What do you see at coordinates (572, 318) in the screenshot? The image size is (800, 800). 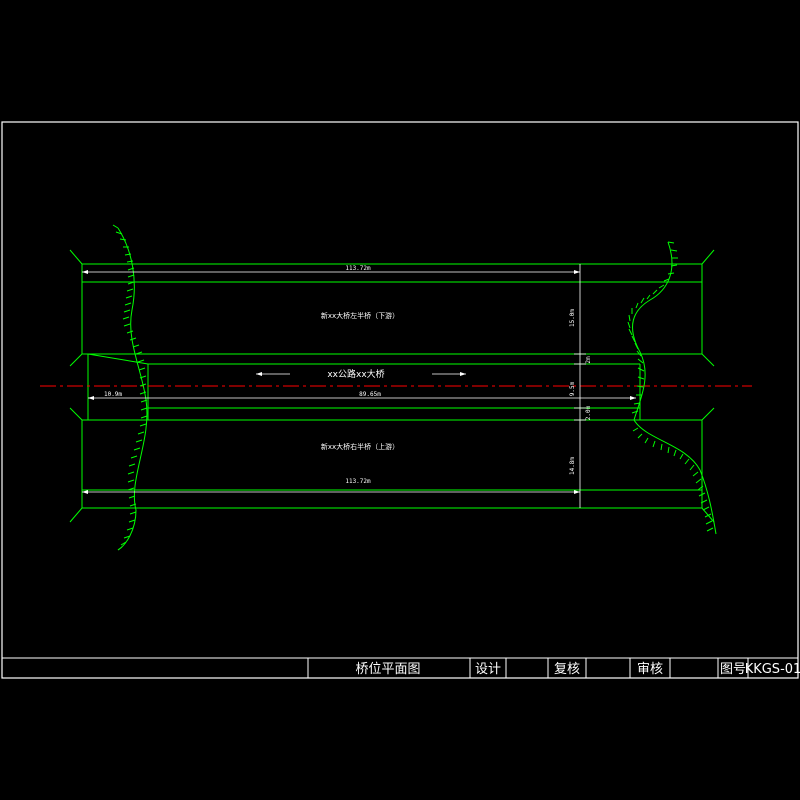 I see `left-width-label: 15.0m` at bounding box center [572, 318].